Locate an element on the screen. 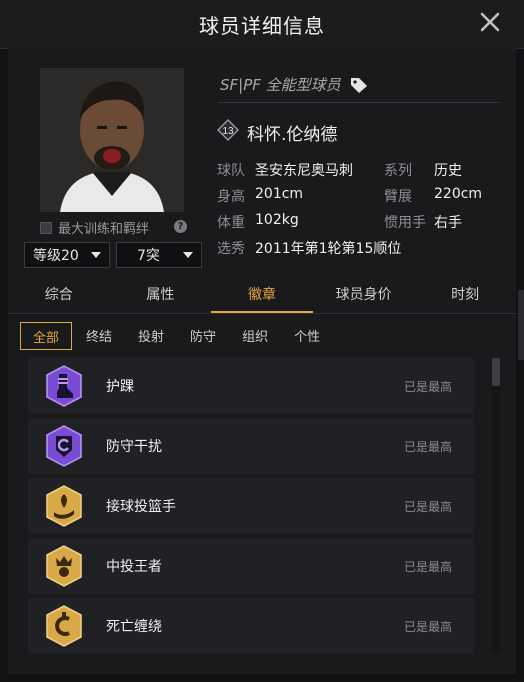 This screenshot has height=682, width=524. badge-row: 死亡缠绕 已是最高 is located at coordinates (251, 626).